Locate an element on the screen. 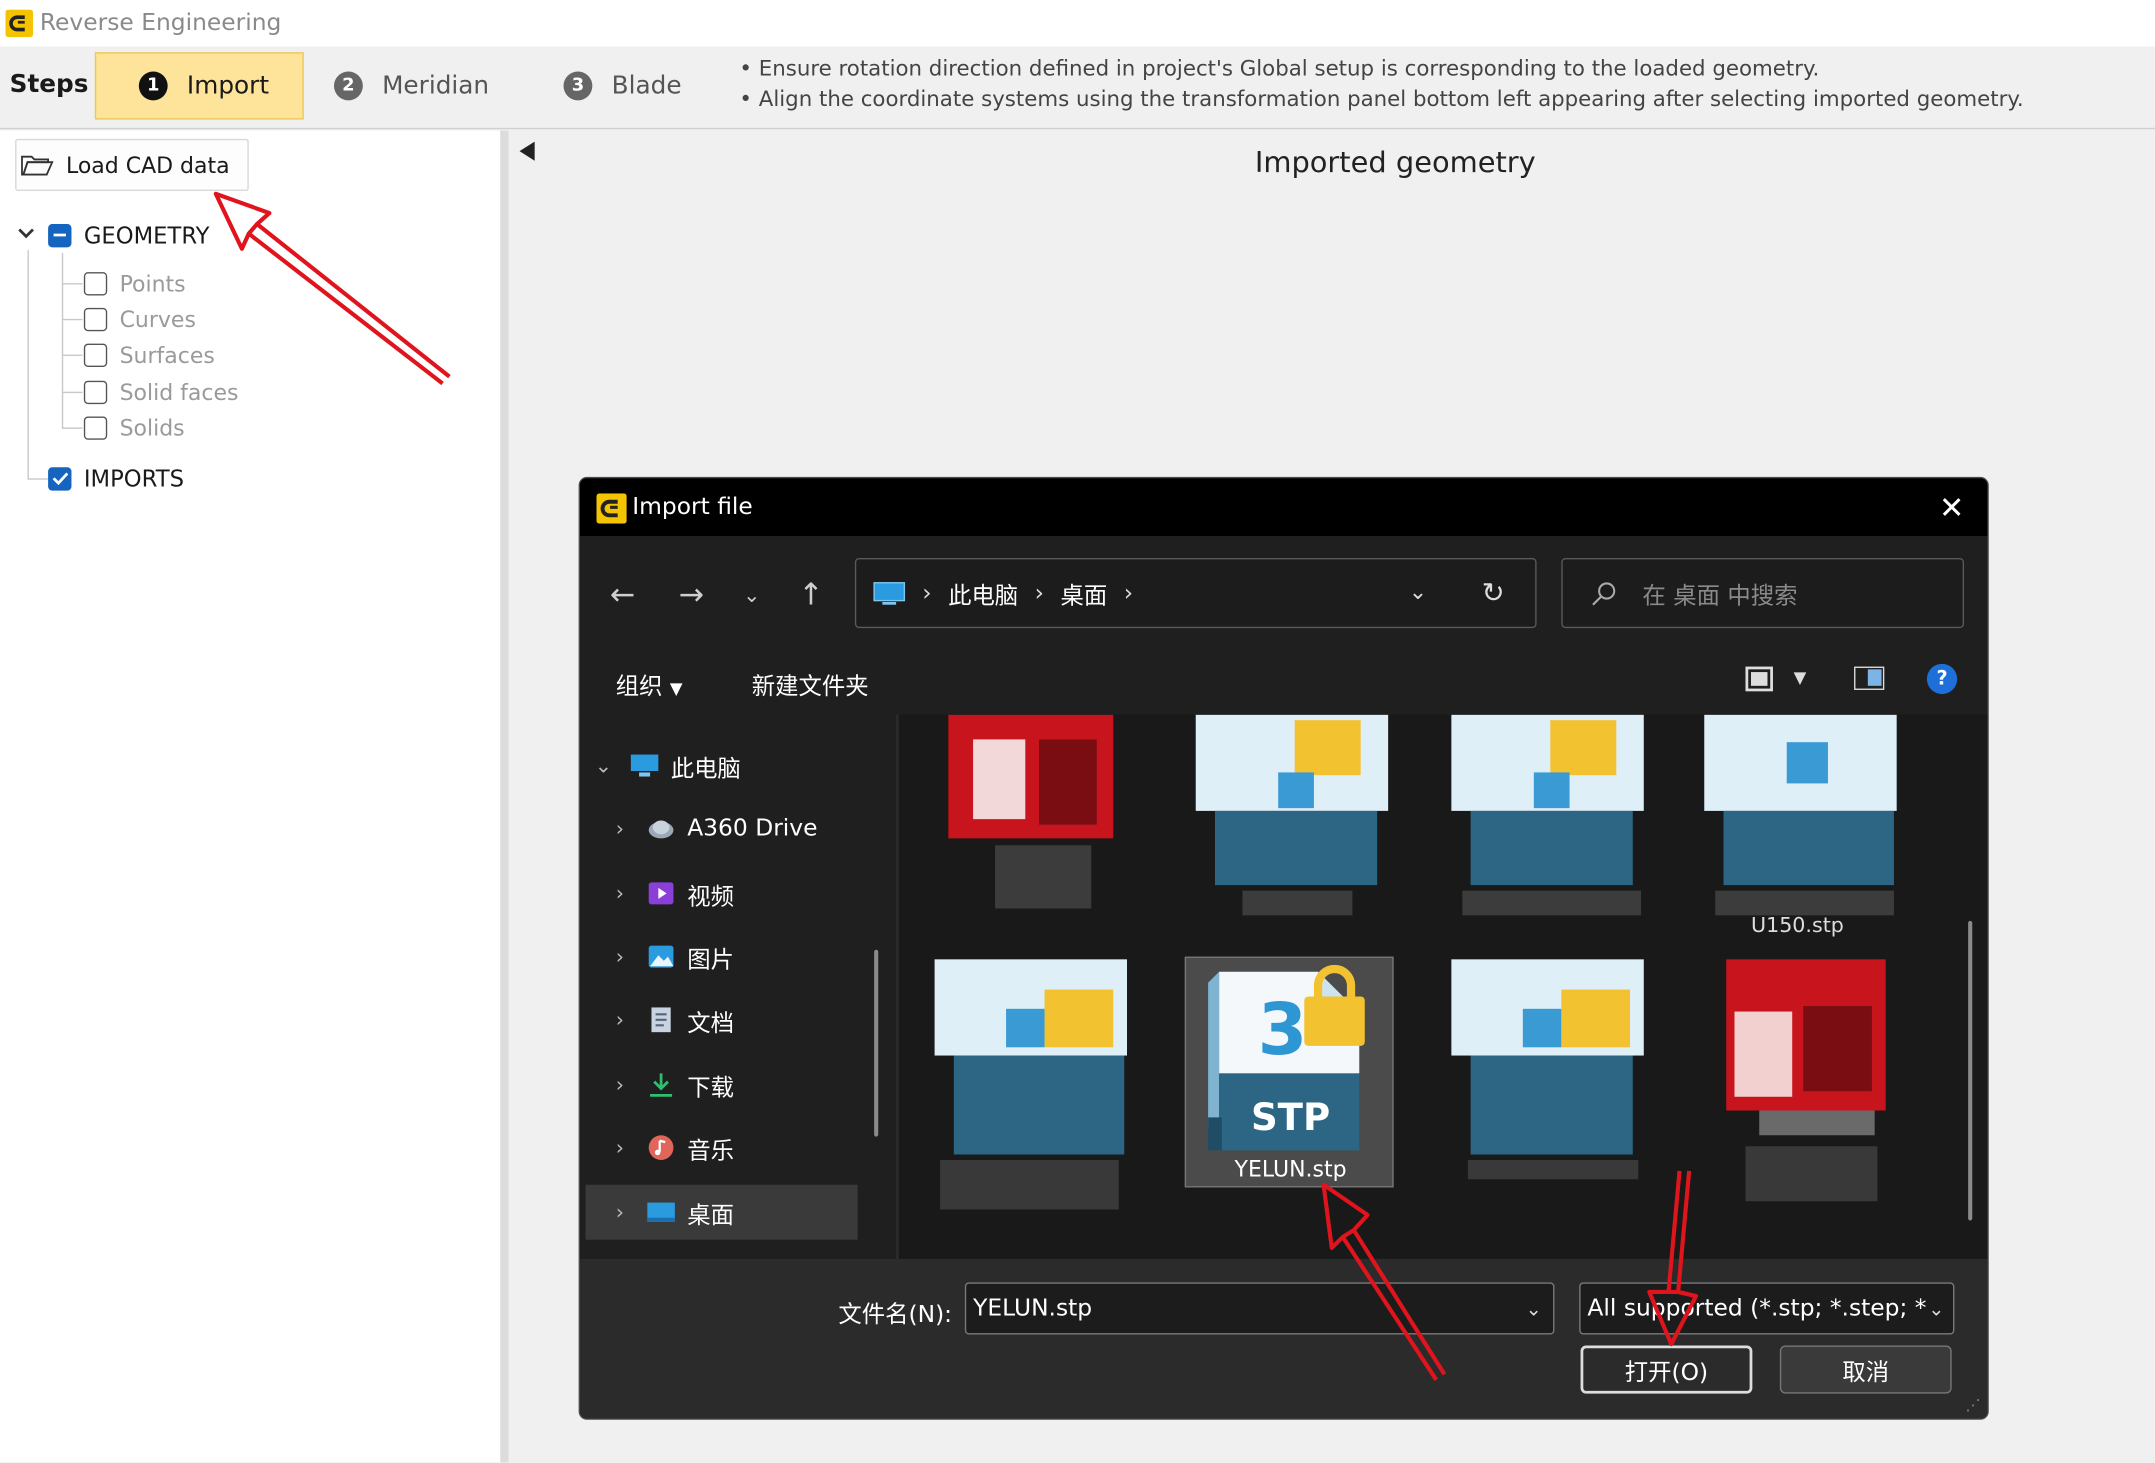 The image size is (2155, 1463). file-list-scrollbar is located at coordinates (1970, 1070).